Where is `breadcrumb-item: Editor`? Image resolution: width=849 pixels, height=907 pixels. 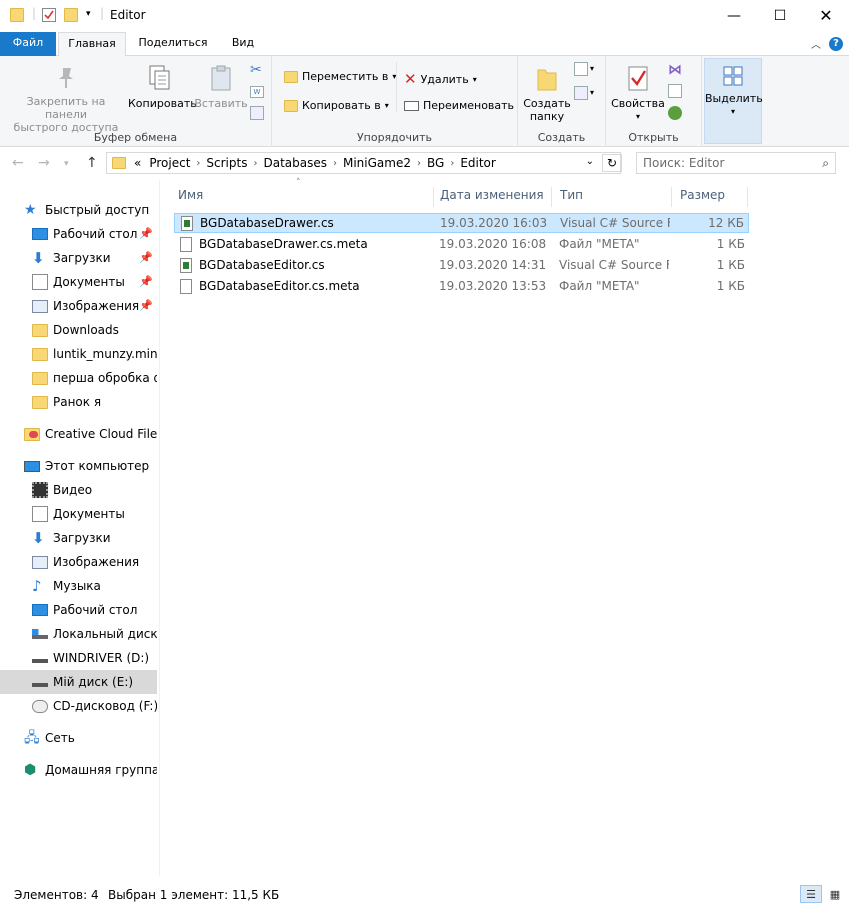
breadcrumb-item: Editor is located at coordinates (478, 163).